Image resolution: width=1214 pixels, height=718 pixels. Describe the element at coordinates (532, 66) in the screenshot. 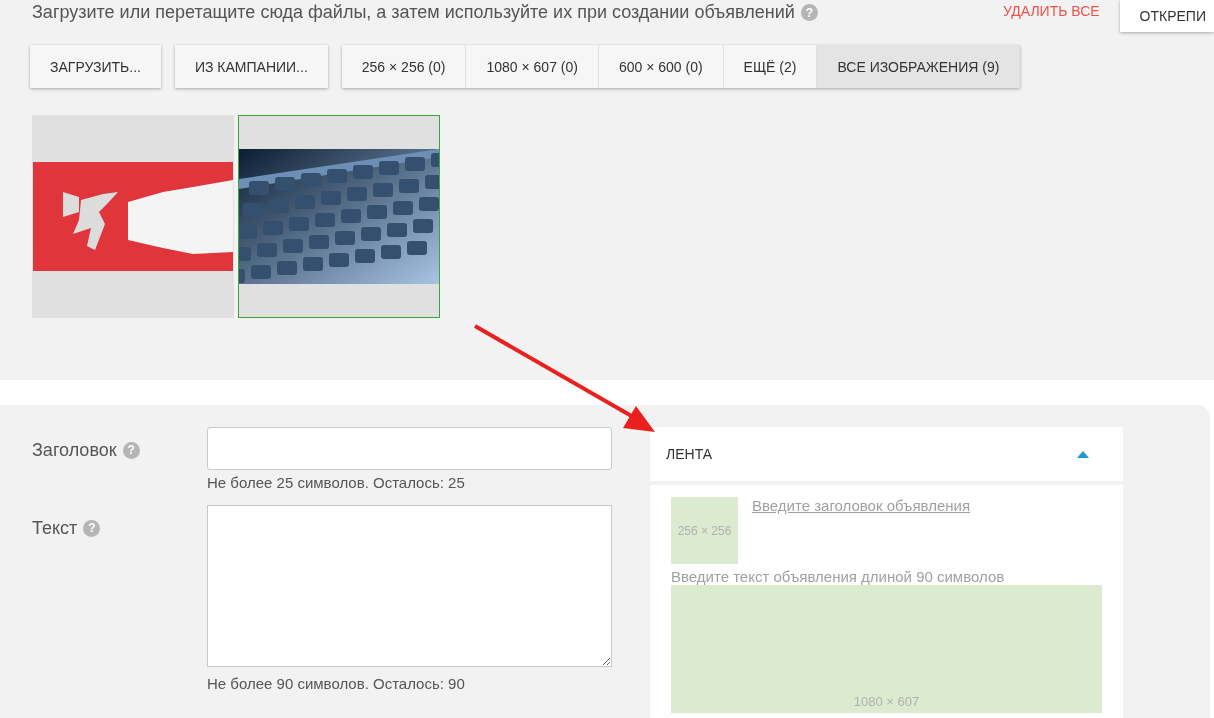

I see `filter-tab: 1080 × 607 (0)` at that location.